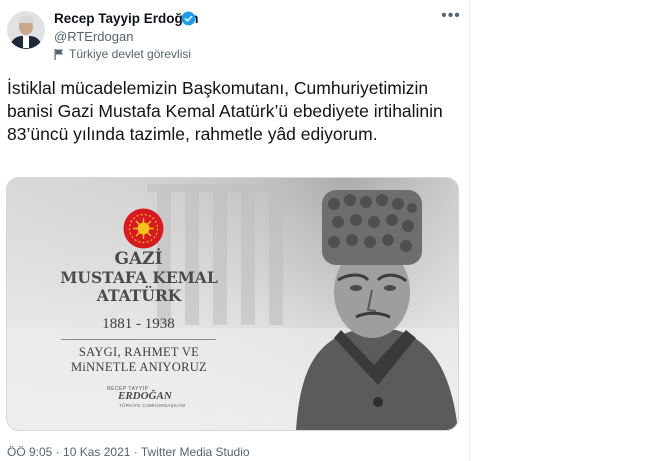 Image resolution: width=670 pixels, height=461 pixels. What do you see at coordinates (145, 396) in the screenshot?
I see `signature-name: ERDOĞAN` at bounding box center [145, 396].